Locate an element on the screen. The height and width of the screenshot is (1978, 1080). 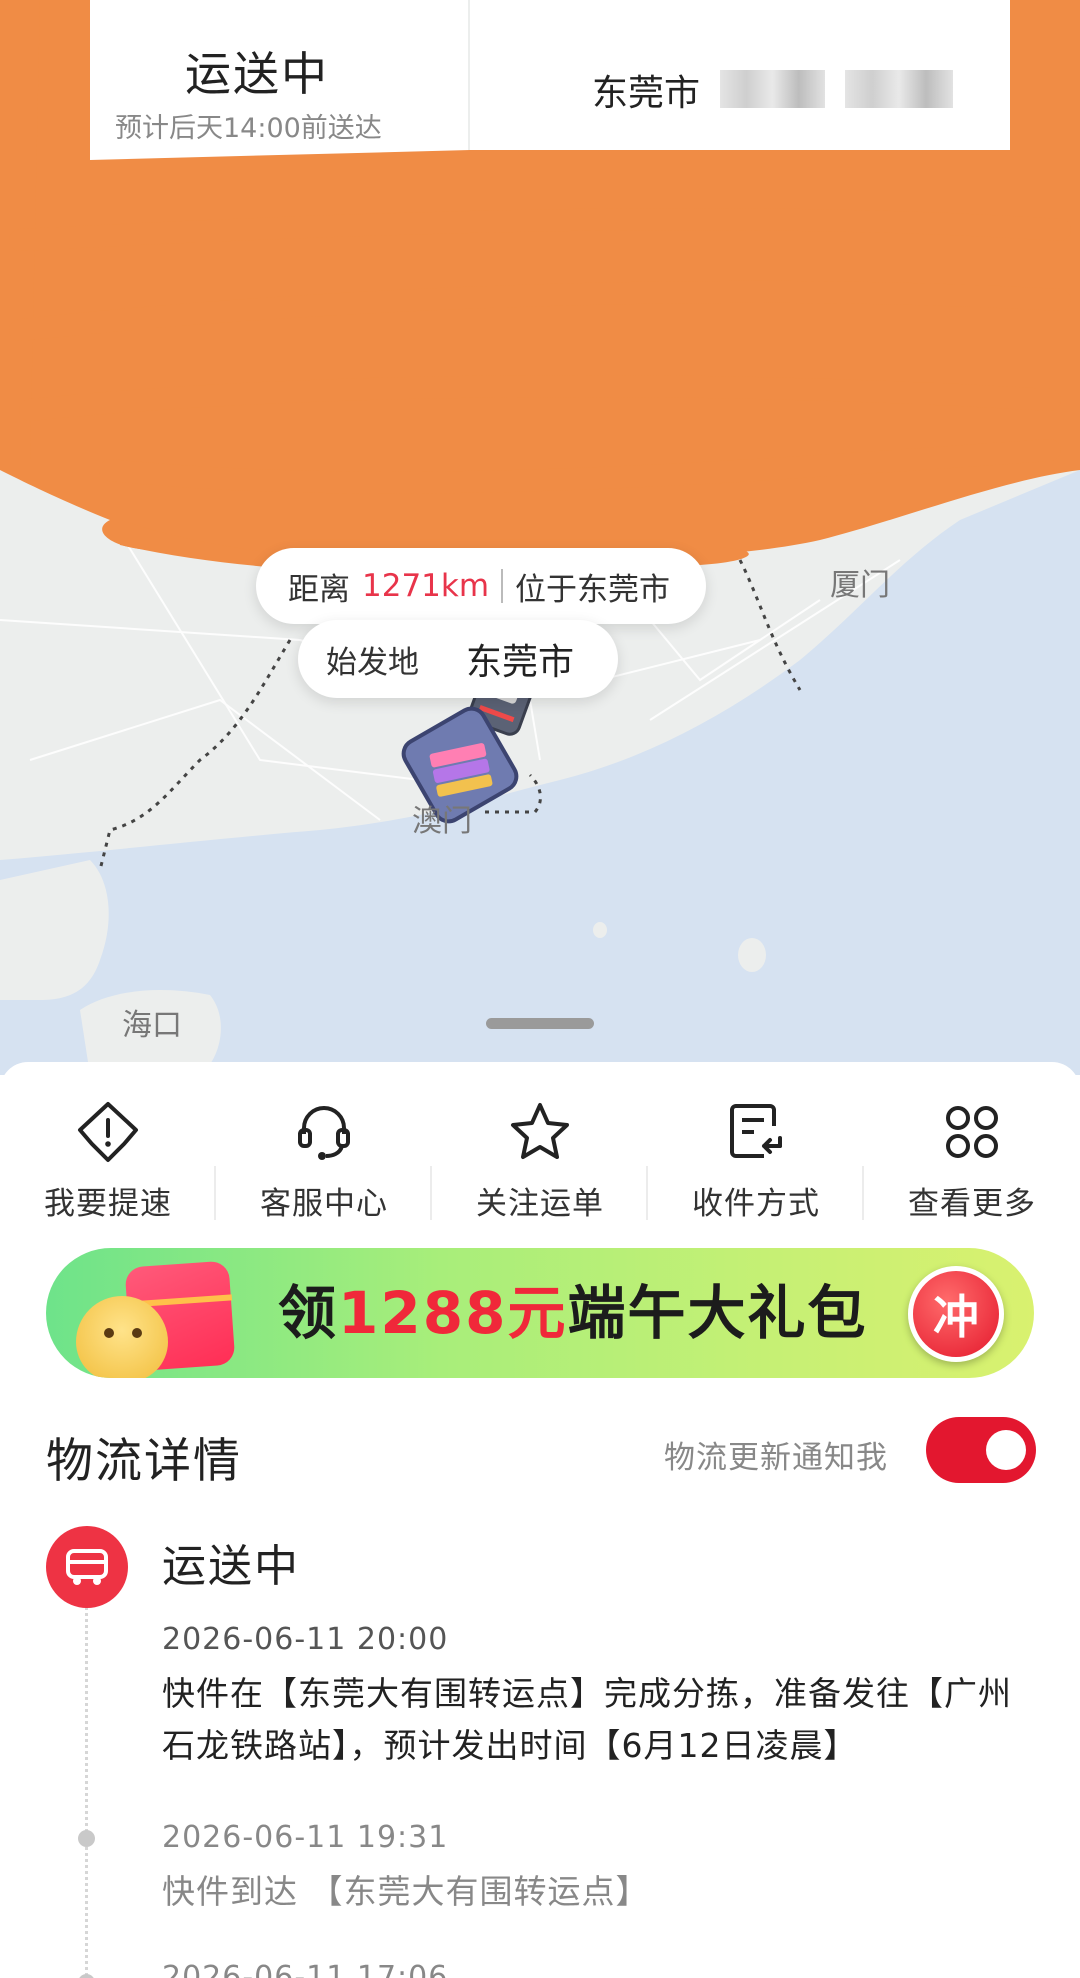
distance-pill: 距离 1271km 位于东莞市 is located at coordinates (481, 586).